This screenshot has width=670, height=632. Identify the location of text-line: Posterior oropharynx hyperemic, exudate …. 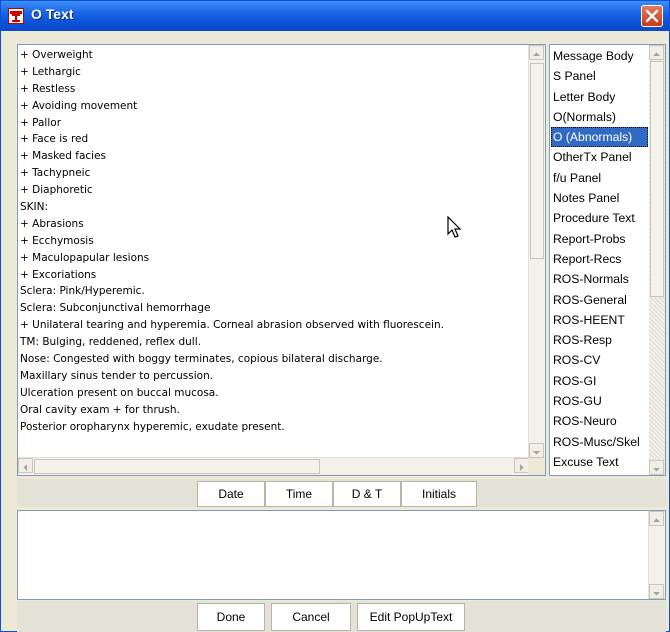
(152, 426).